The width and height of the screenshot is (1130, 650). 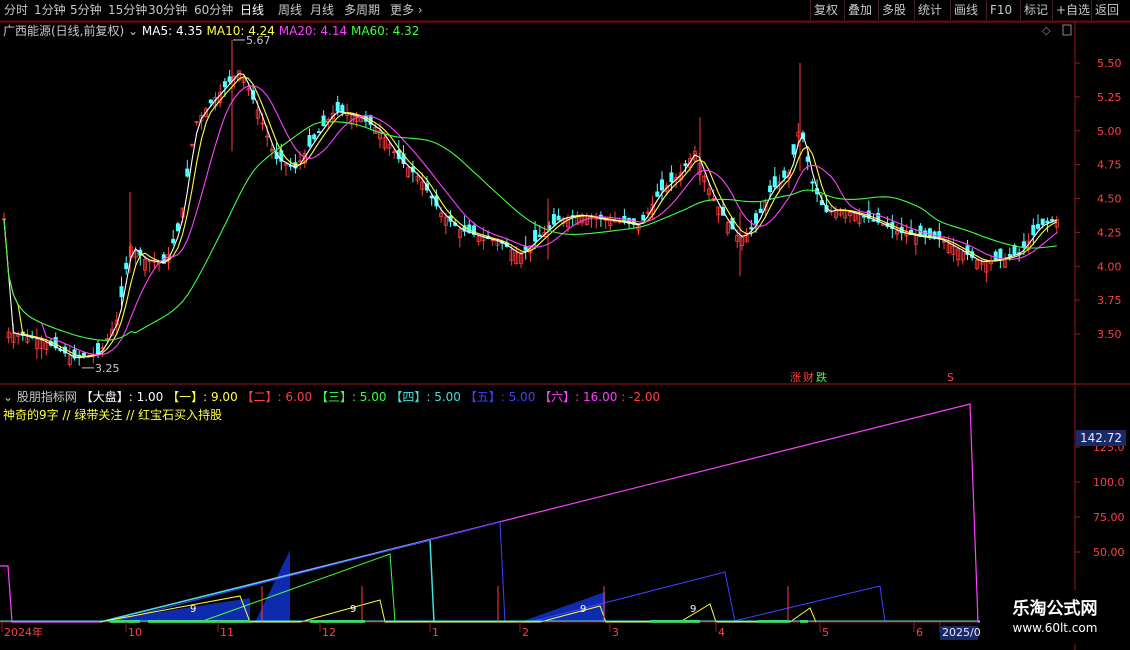 I want to click on toolbar-button-8: 返回, so click(x=1107, y=10).